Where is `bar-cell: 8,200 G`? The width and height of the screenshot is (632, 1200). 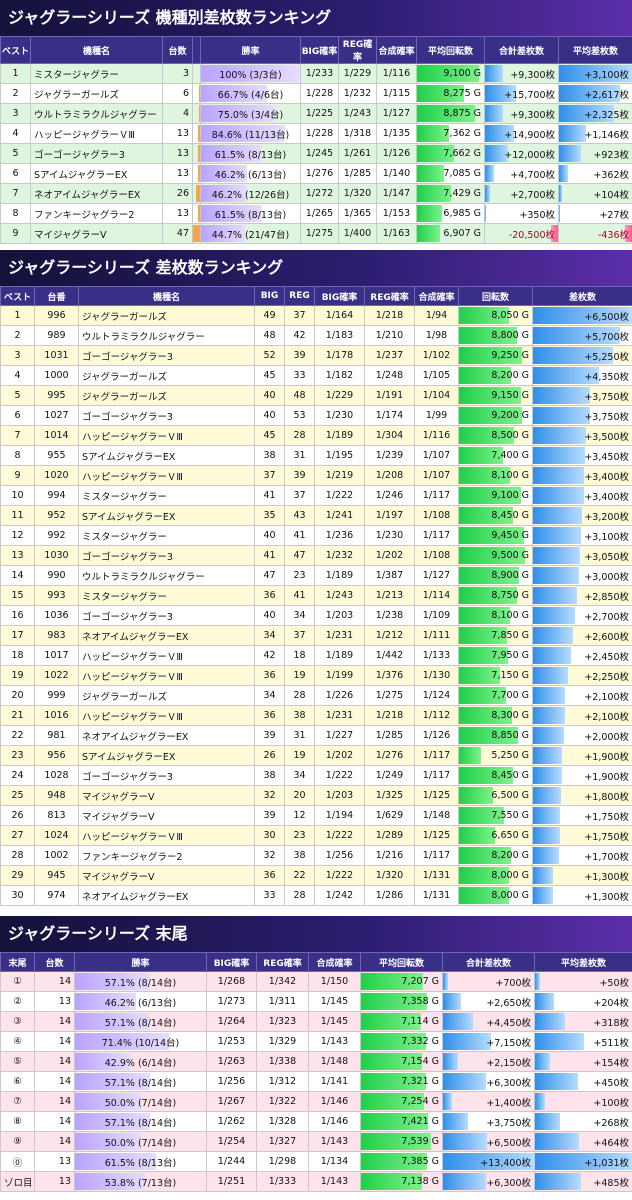 bar-cell: 8,200 G is located at coordinates (495, 855).